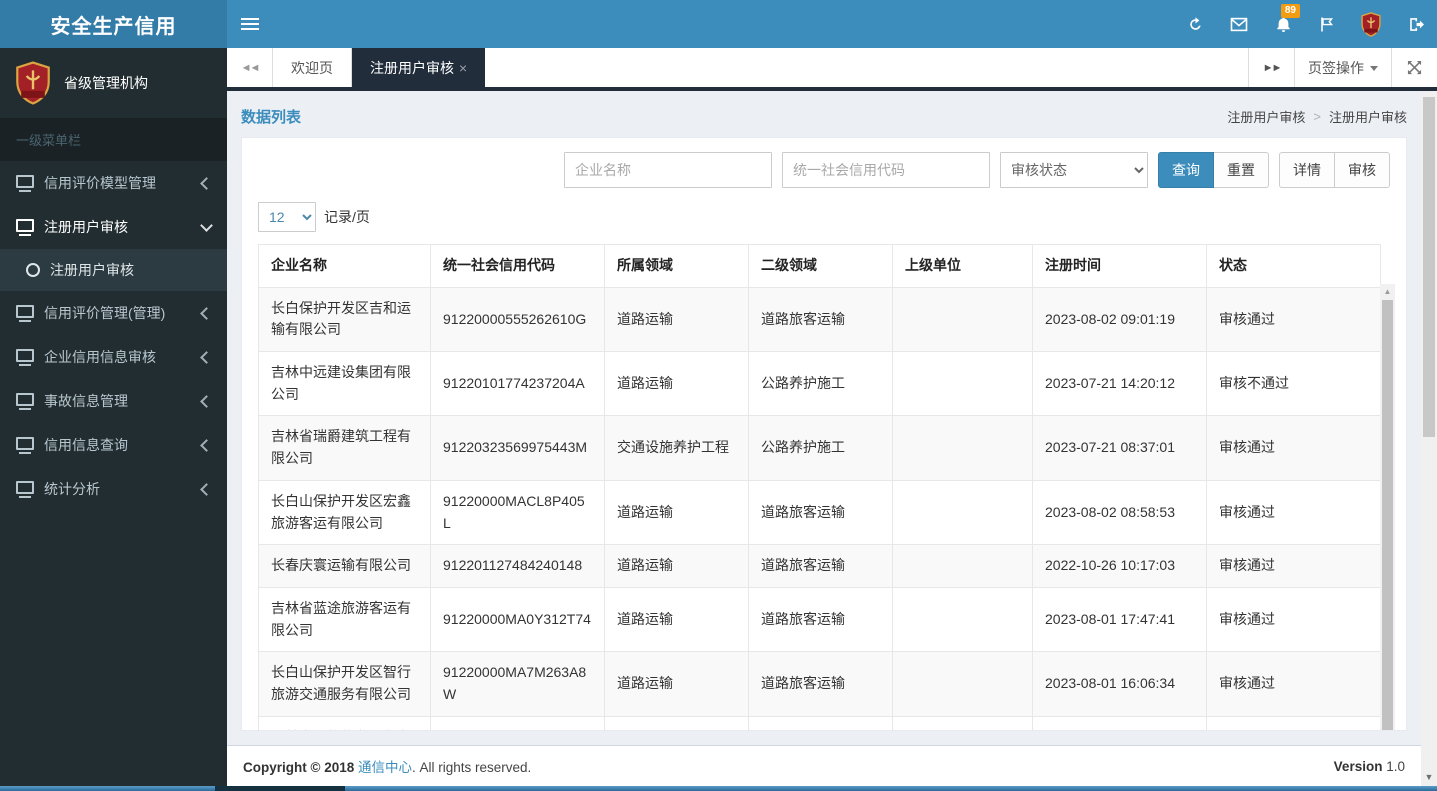  I want to click on page-vertical-scrollbar: ▼, so click(1429, 438).